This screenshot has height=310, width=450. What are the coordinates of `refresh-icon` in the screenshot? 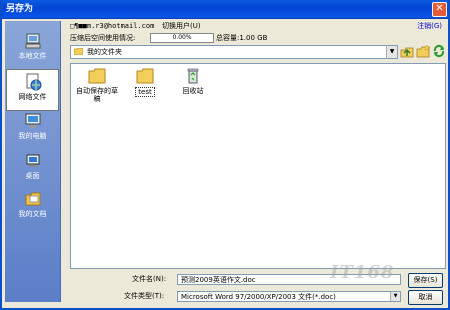 It's located at (439, 51).